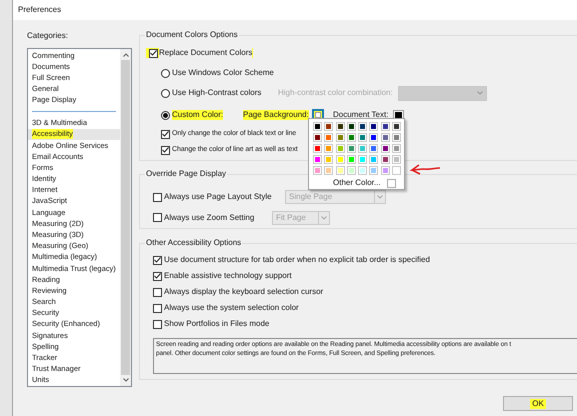  I want to click on annotation-arrow, so click(425, 169).